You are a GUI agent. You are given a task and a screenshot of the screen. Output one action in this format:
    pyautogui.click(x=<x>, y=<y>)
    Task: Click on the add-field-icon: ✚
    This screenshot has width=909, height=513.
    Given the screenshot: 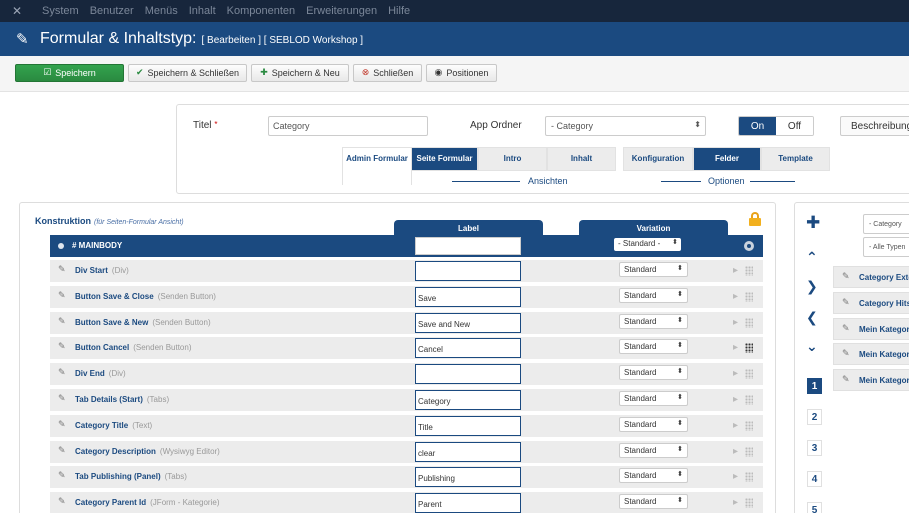 What is the action you would take?
    pyautogui.click(x=813, y=223)
    